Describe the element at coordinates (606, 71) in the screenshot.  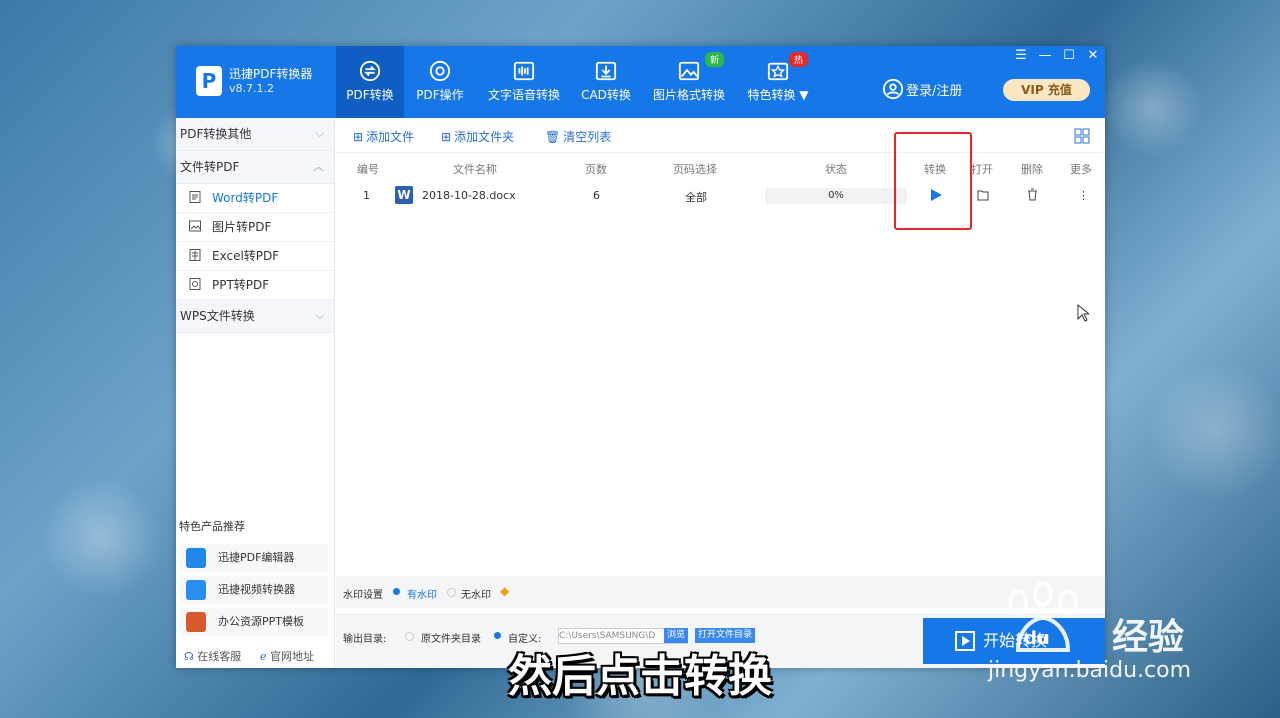
I see `cad-icon` at that location.